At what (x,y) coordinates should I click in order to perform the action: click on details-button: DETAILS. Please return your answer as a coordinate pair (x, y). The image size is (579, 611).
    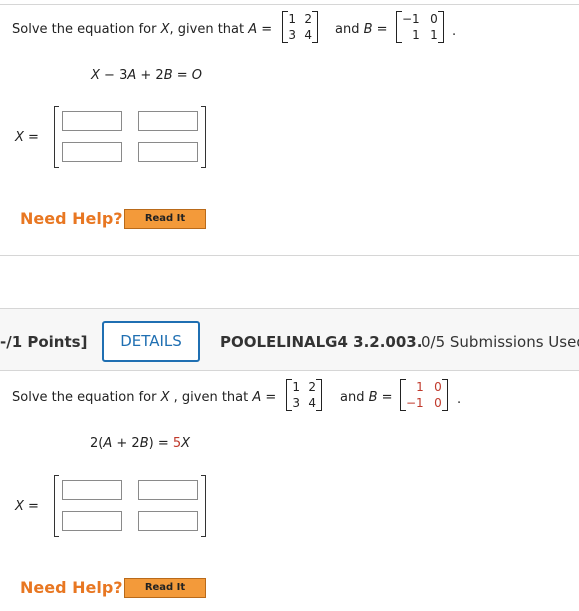
    Looking at the image, I should click on (151, 341).